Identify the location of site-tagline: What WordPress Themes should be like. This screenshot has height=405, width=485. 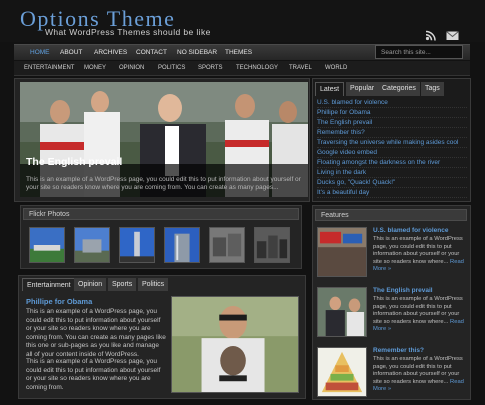
(128, 32).